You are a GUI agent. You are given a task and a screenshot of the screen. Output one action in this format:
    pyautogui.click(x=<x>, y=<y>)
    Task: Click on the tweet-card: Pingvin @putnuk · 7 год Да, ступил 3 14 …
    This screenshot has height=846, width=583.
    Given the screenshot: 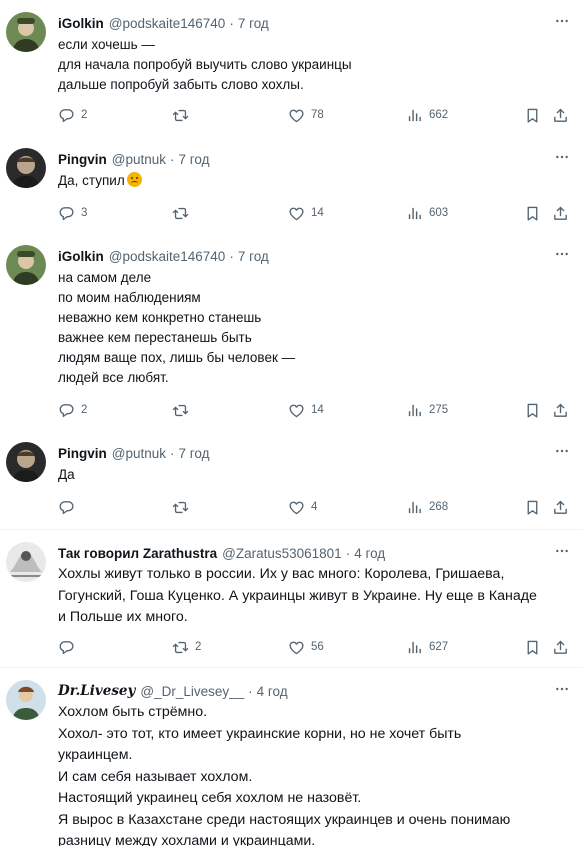 What is the action you would take?
    pyautogui.click(x=291, y=188)
    